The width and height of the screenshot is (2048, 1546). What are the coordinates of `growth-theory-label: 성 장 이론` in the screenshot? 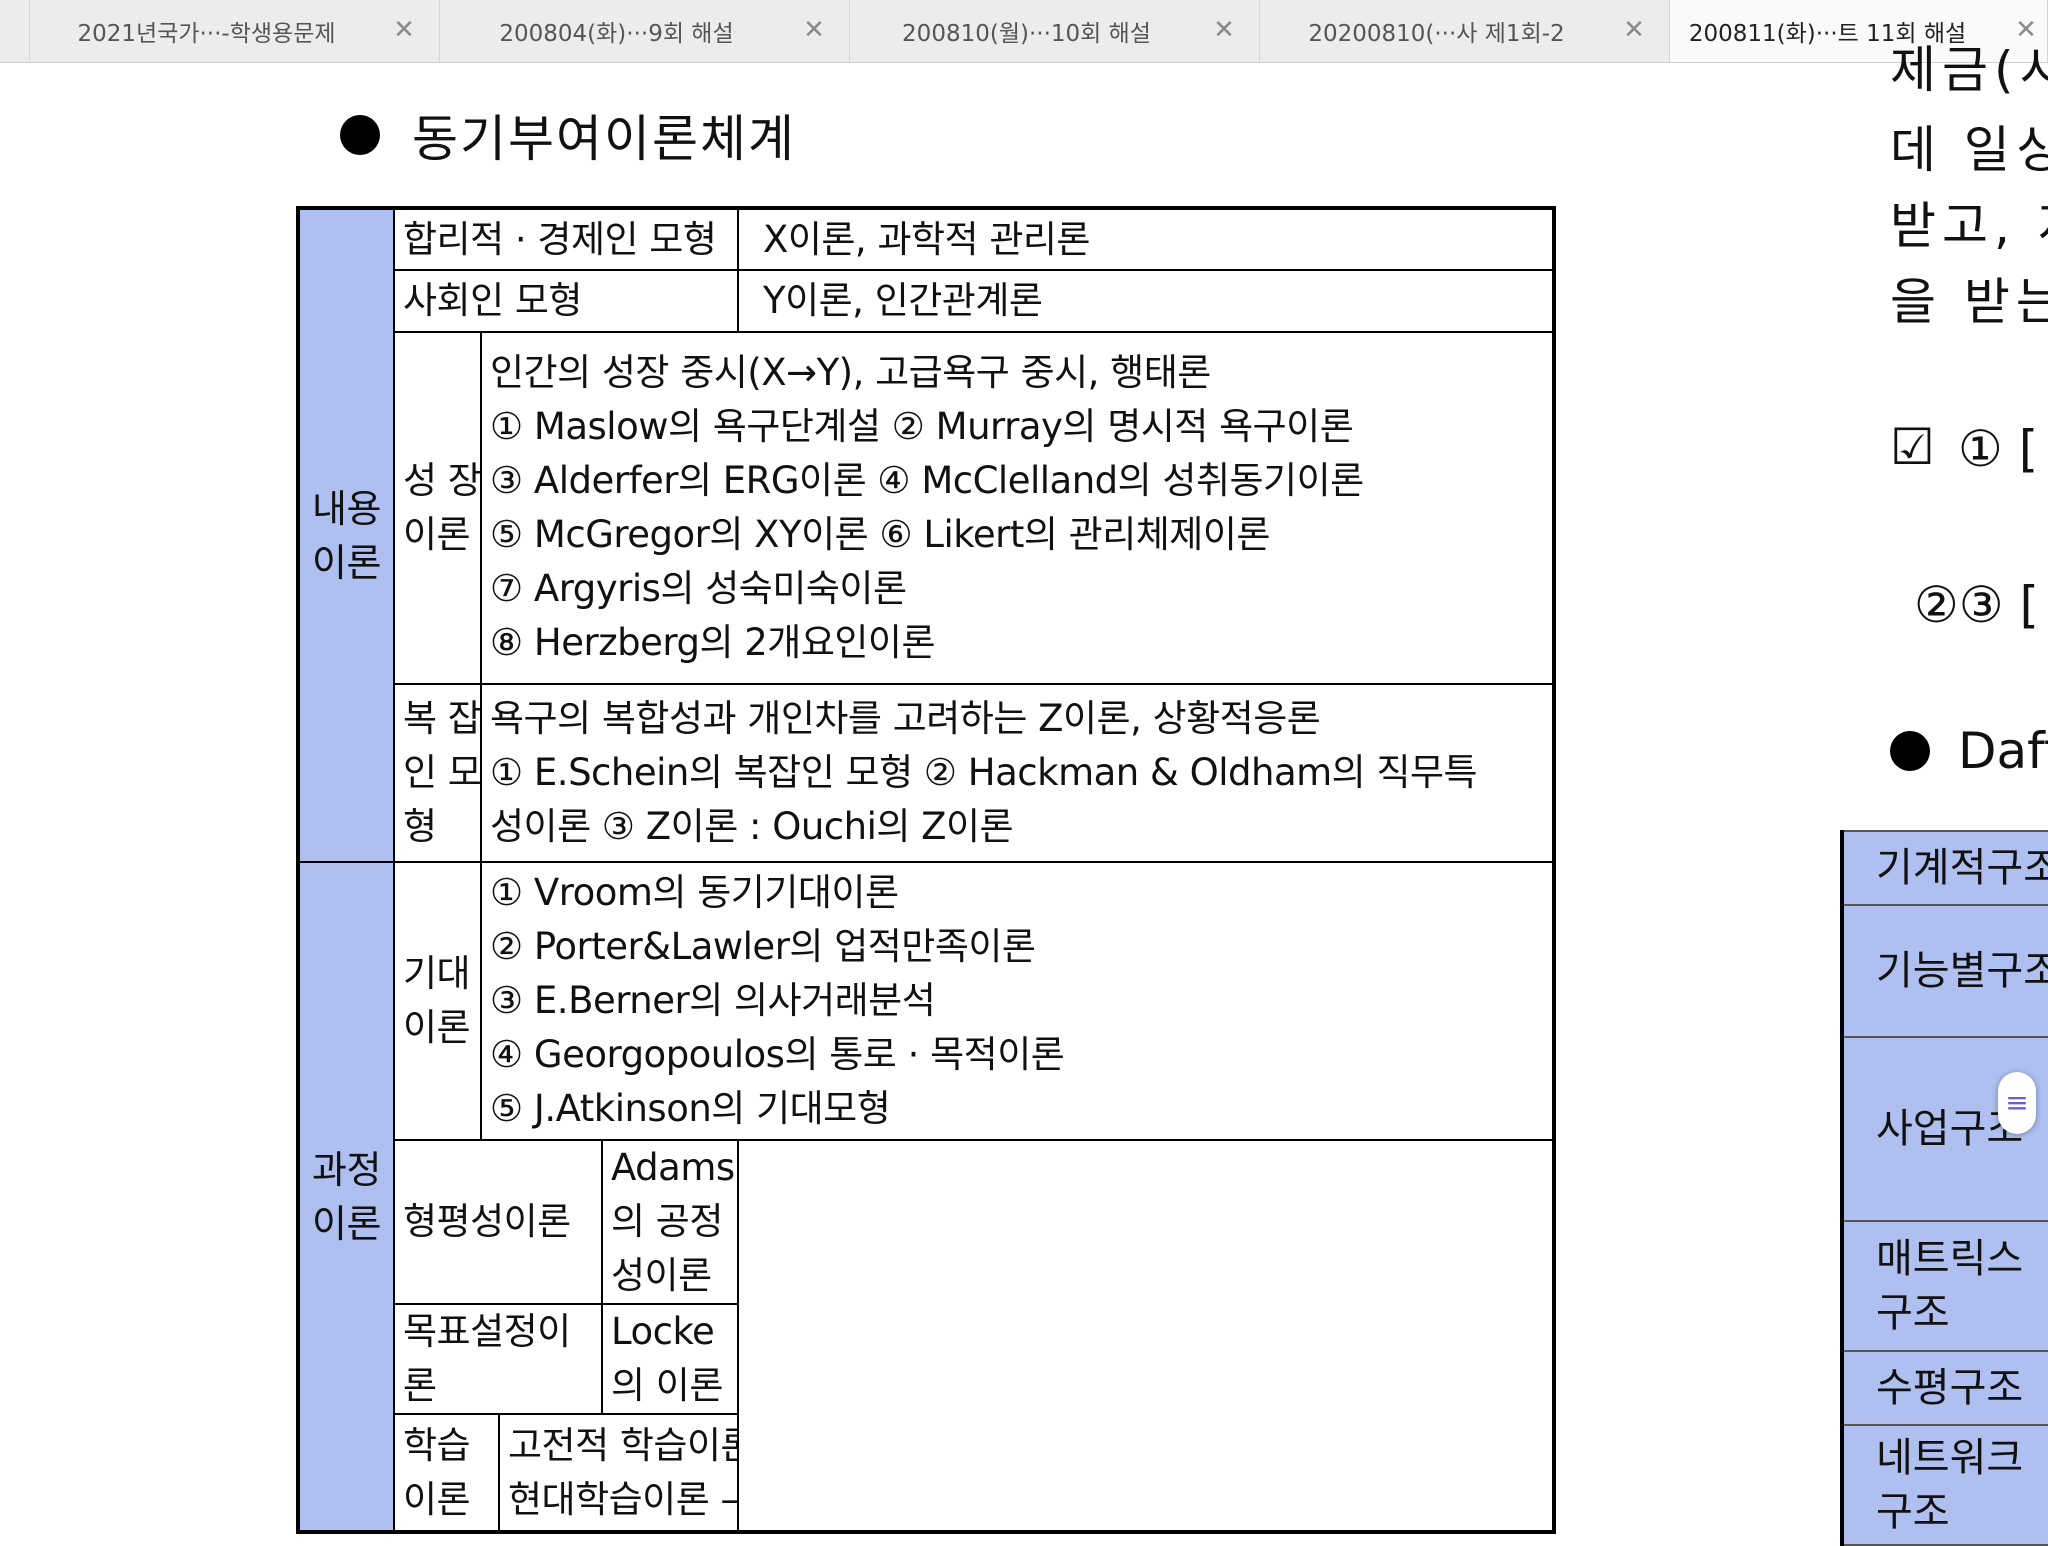 It's located at (437, 508).